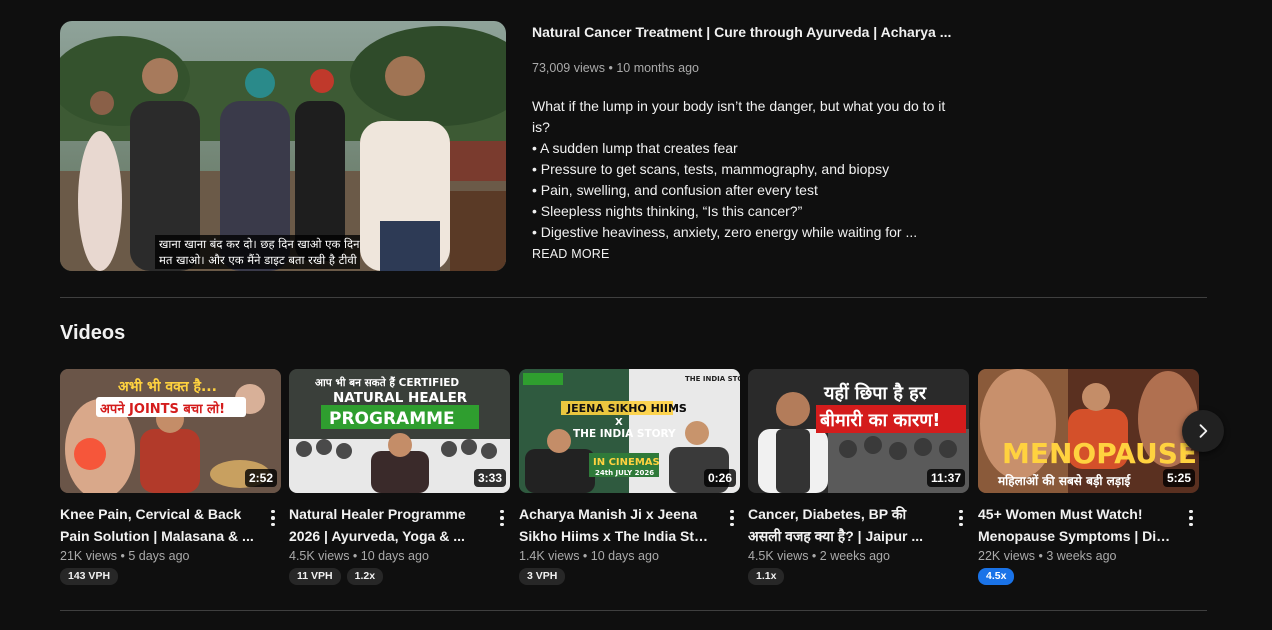 This screenshot has height=630, width=1272. Describe the element at coordinates (315, 576) in the screenshot. I see `vph-badge: 11 VPH` at that location.